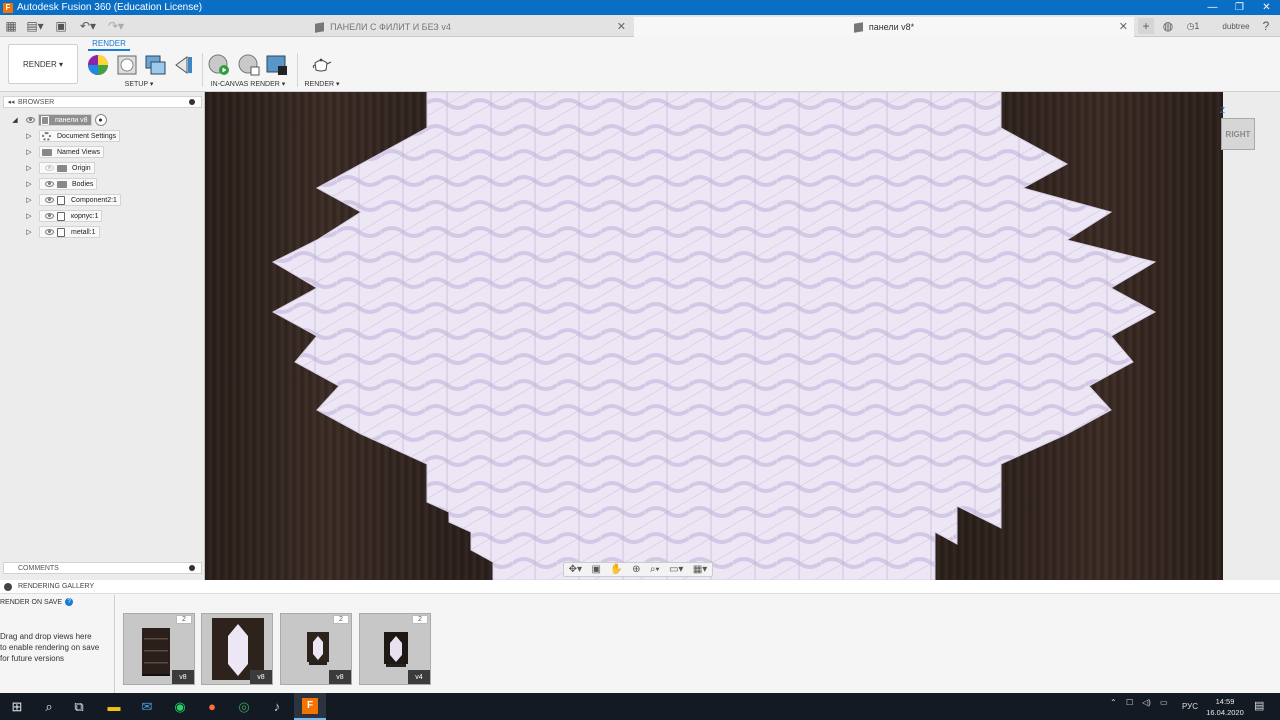 This screenshot has height=720, width=1280. Describe the element at coordinates (15, 120) in the screenshot. I see `expand-icon: ◢` at that location.